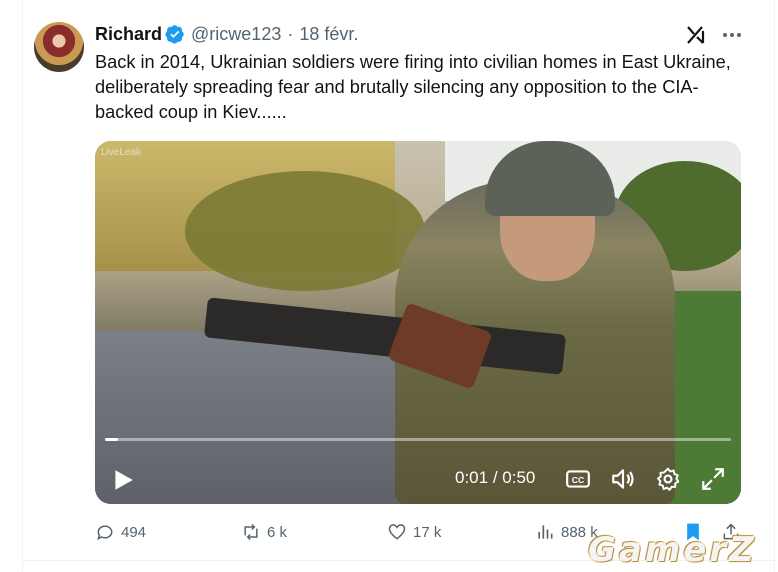  I want to click on video-progress-fill, so click(111, 439).